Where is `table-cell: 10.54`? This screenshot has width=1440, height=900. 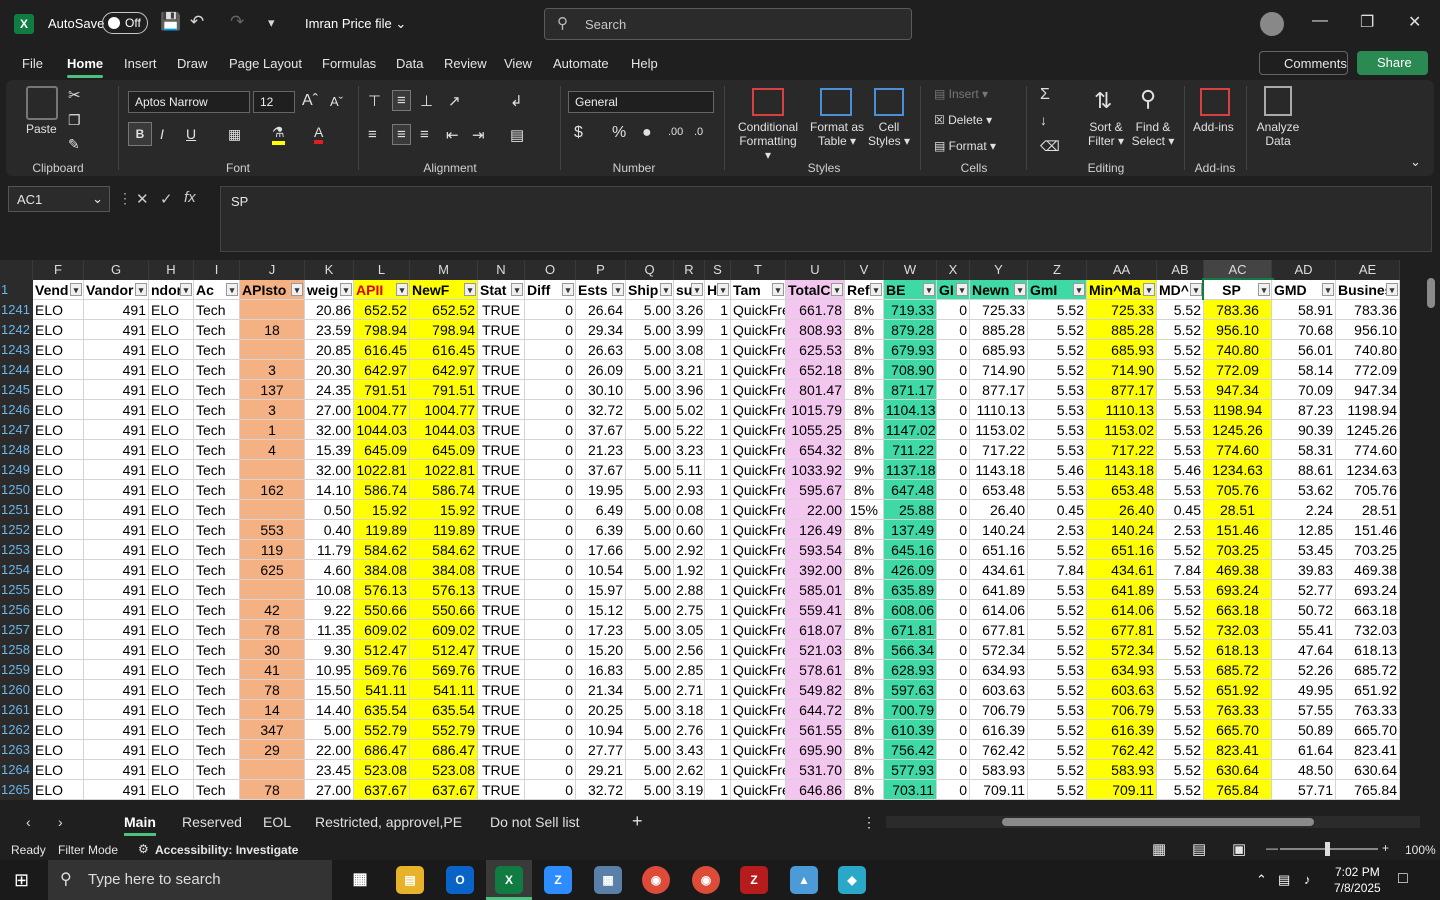 table-cell: 10.54 is located at coordinates (601, 570).